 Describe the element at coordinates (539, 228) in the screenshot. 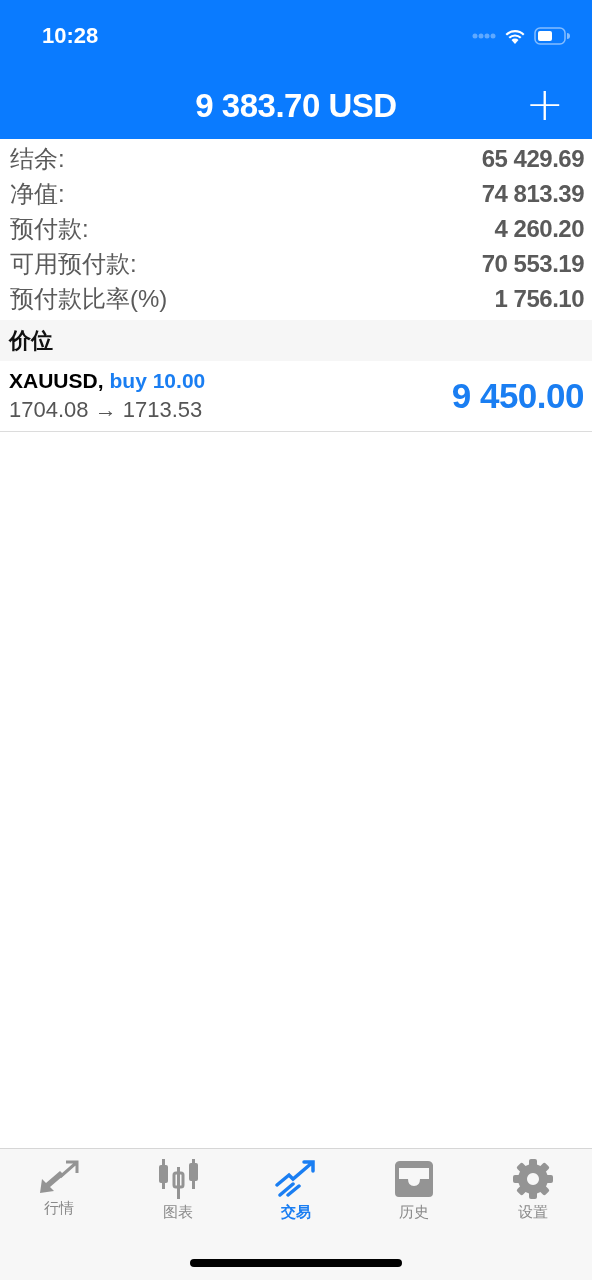

I see `summary-value: 4 260.20` at that location.